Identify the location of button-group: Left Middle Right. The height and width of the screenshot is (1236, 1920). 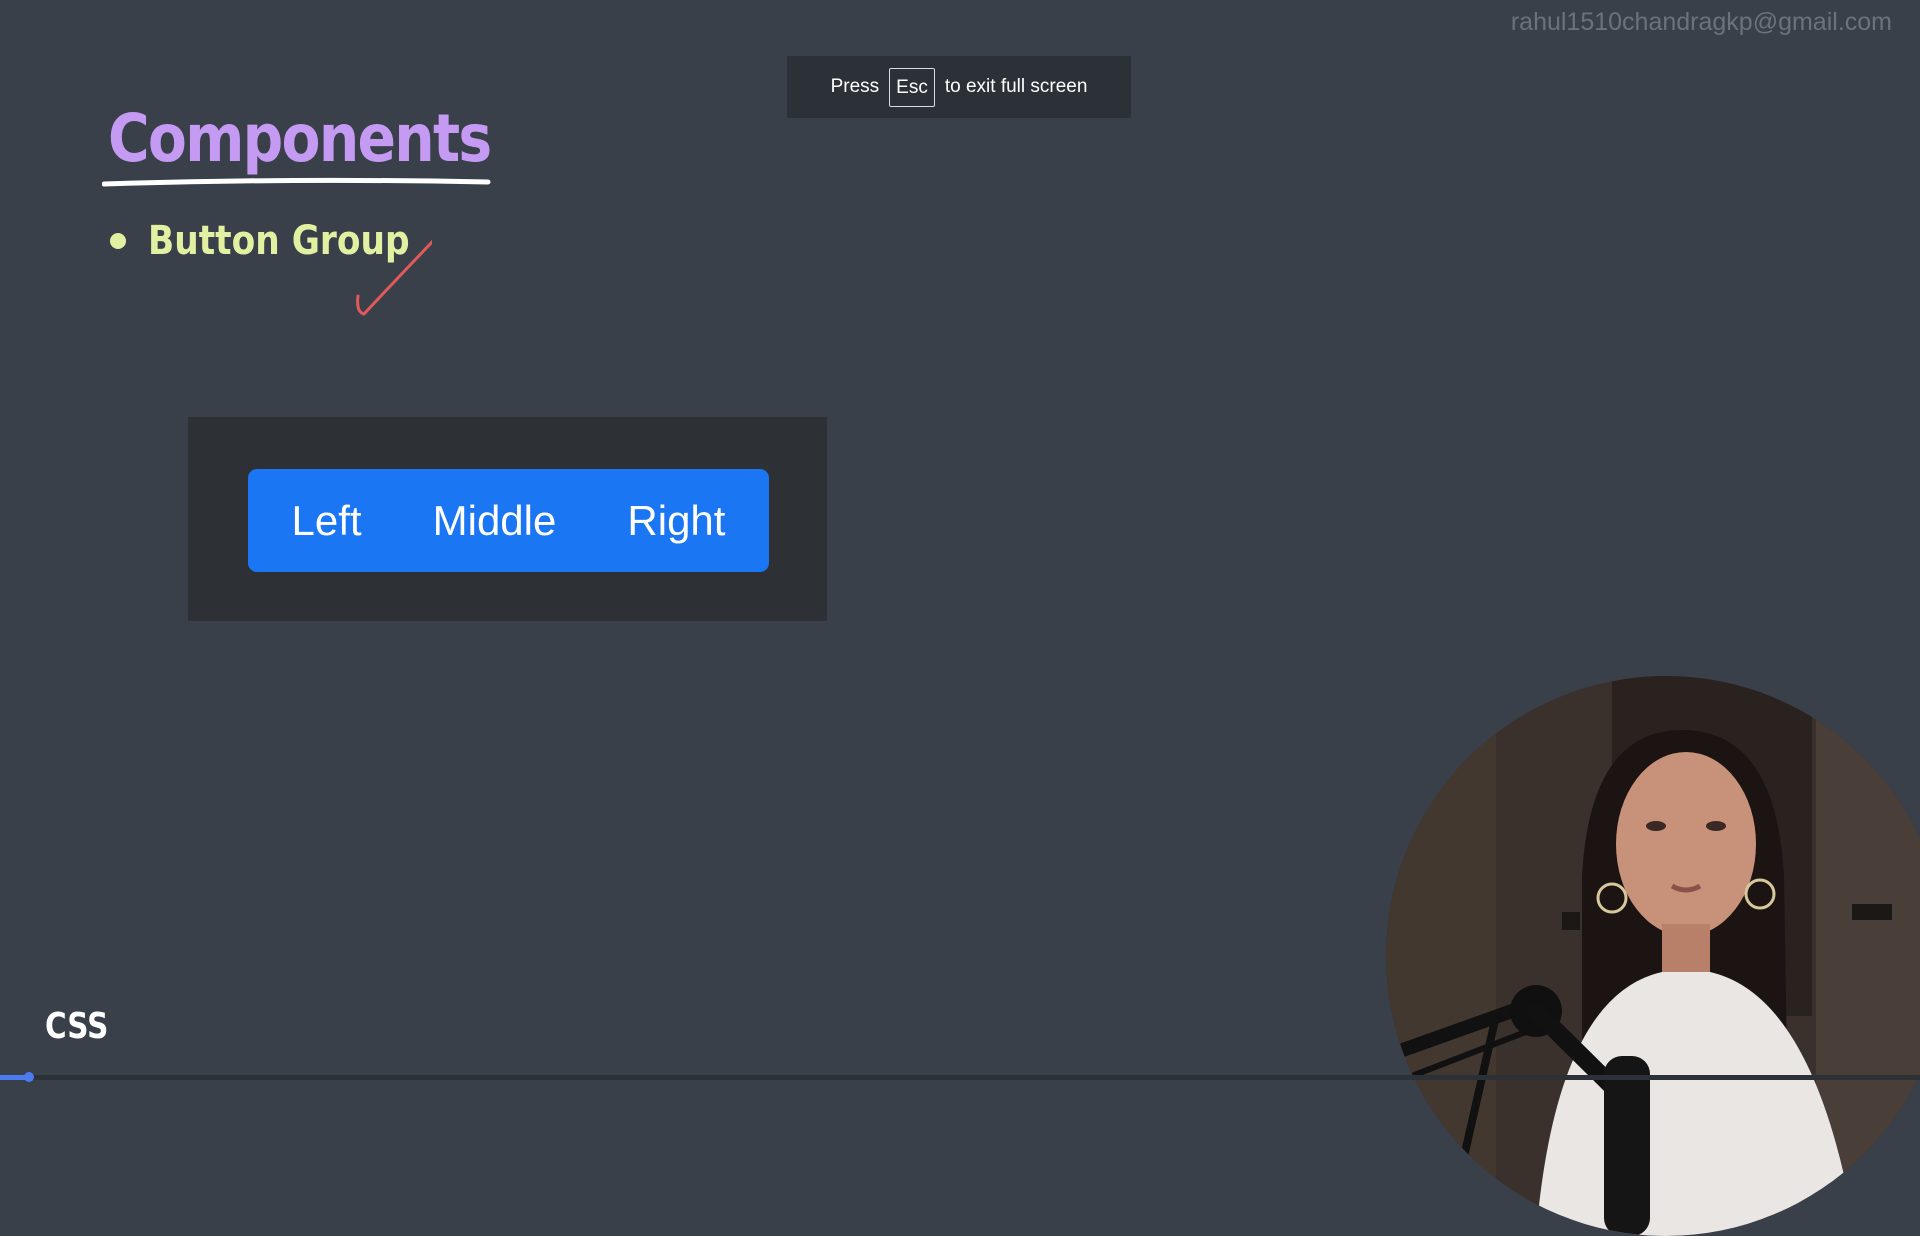
(508, 520).